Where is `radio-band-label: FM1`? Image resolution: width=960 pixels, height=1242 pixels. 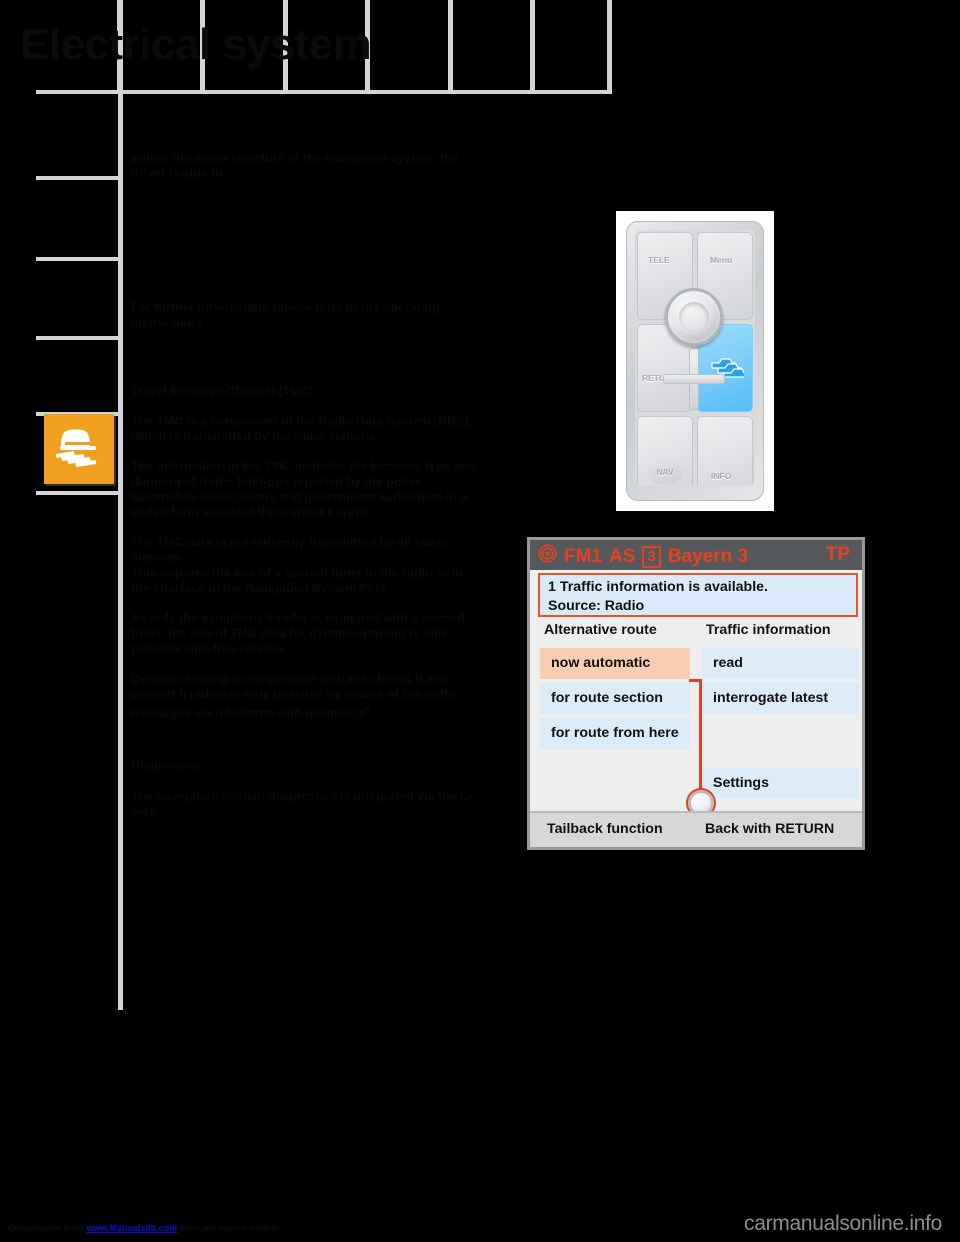
radio-band-label: FM1 is located at coordinates (583, 556).